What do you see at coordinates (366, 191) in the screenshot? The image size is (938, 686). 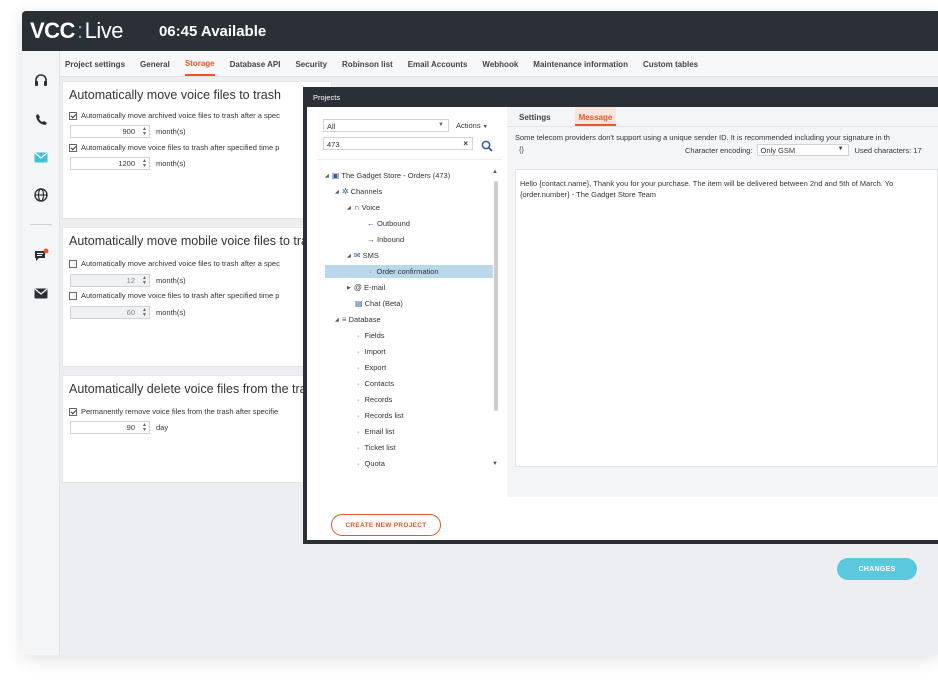 I see `tree-label: Channels` at bounding box center [366, 191].